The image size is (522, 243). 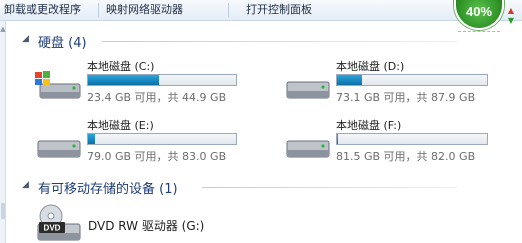 What do you see at coordinates (62, 43) in the screenshot?
I see `section-title-hard-disks: 硬盘 (4)` at bounding box center [62, 43].